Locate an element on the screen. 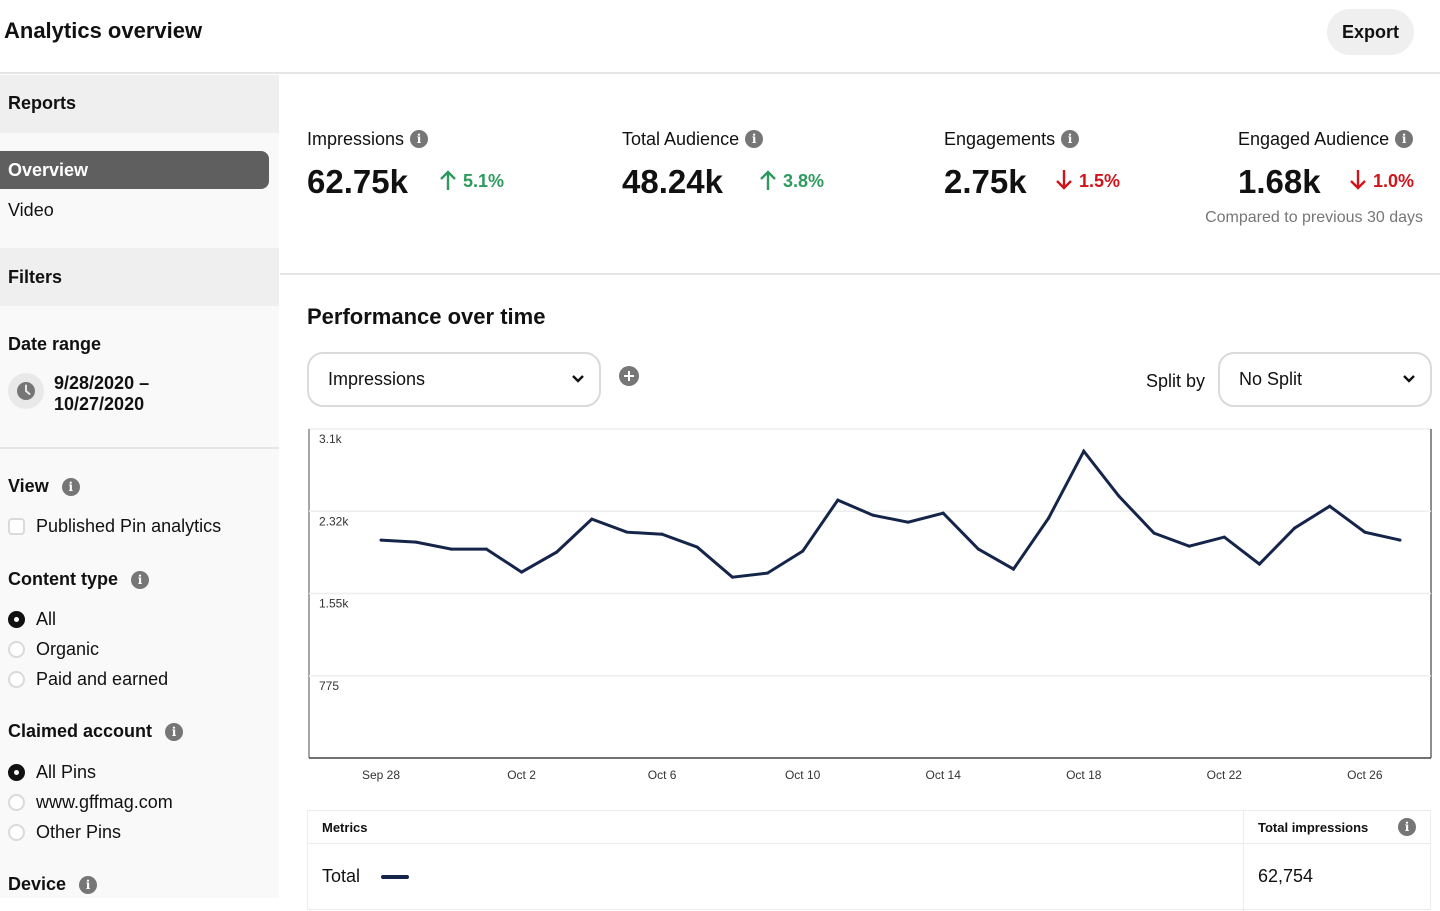 The height and width of the screenshot is (911, 1440). reports-section-header: Reports is located at coordinates (139, 104).